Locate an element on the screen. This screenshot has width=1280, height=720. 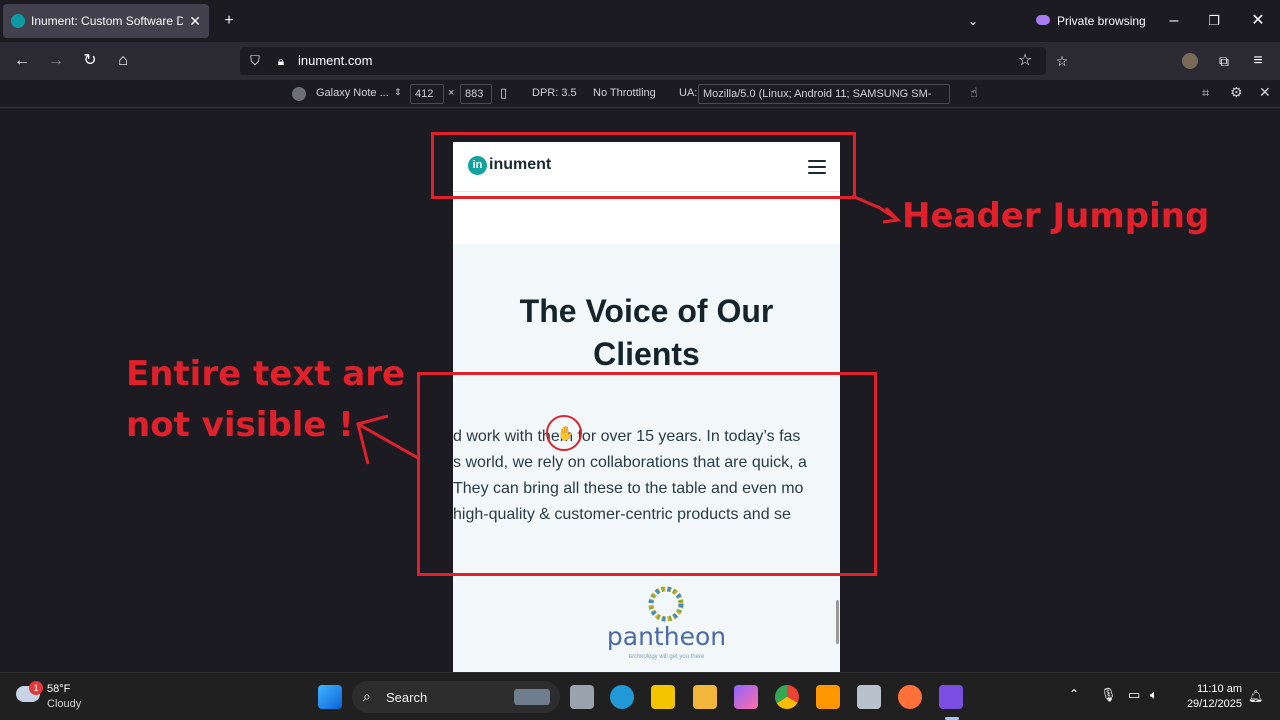
weather-temperature: 58°F is located at coordinates (58, 689).